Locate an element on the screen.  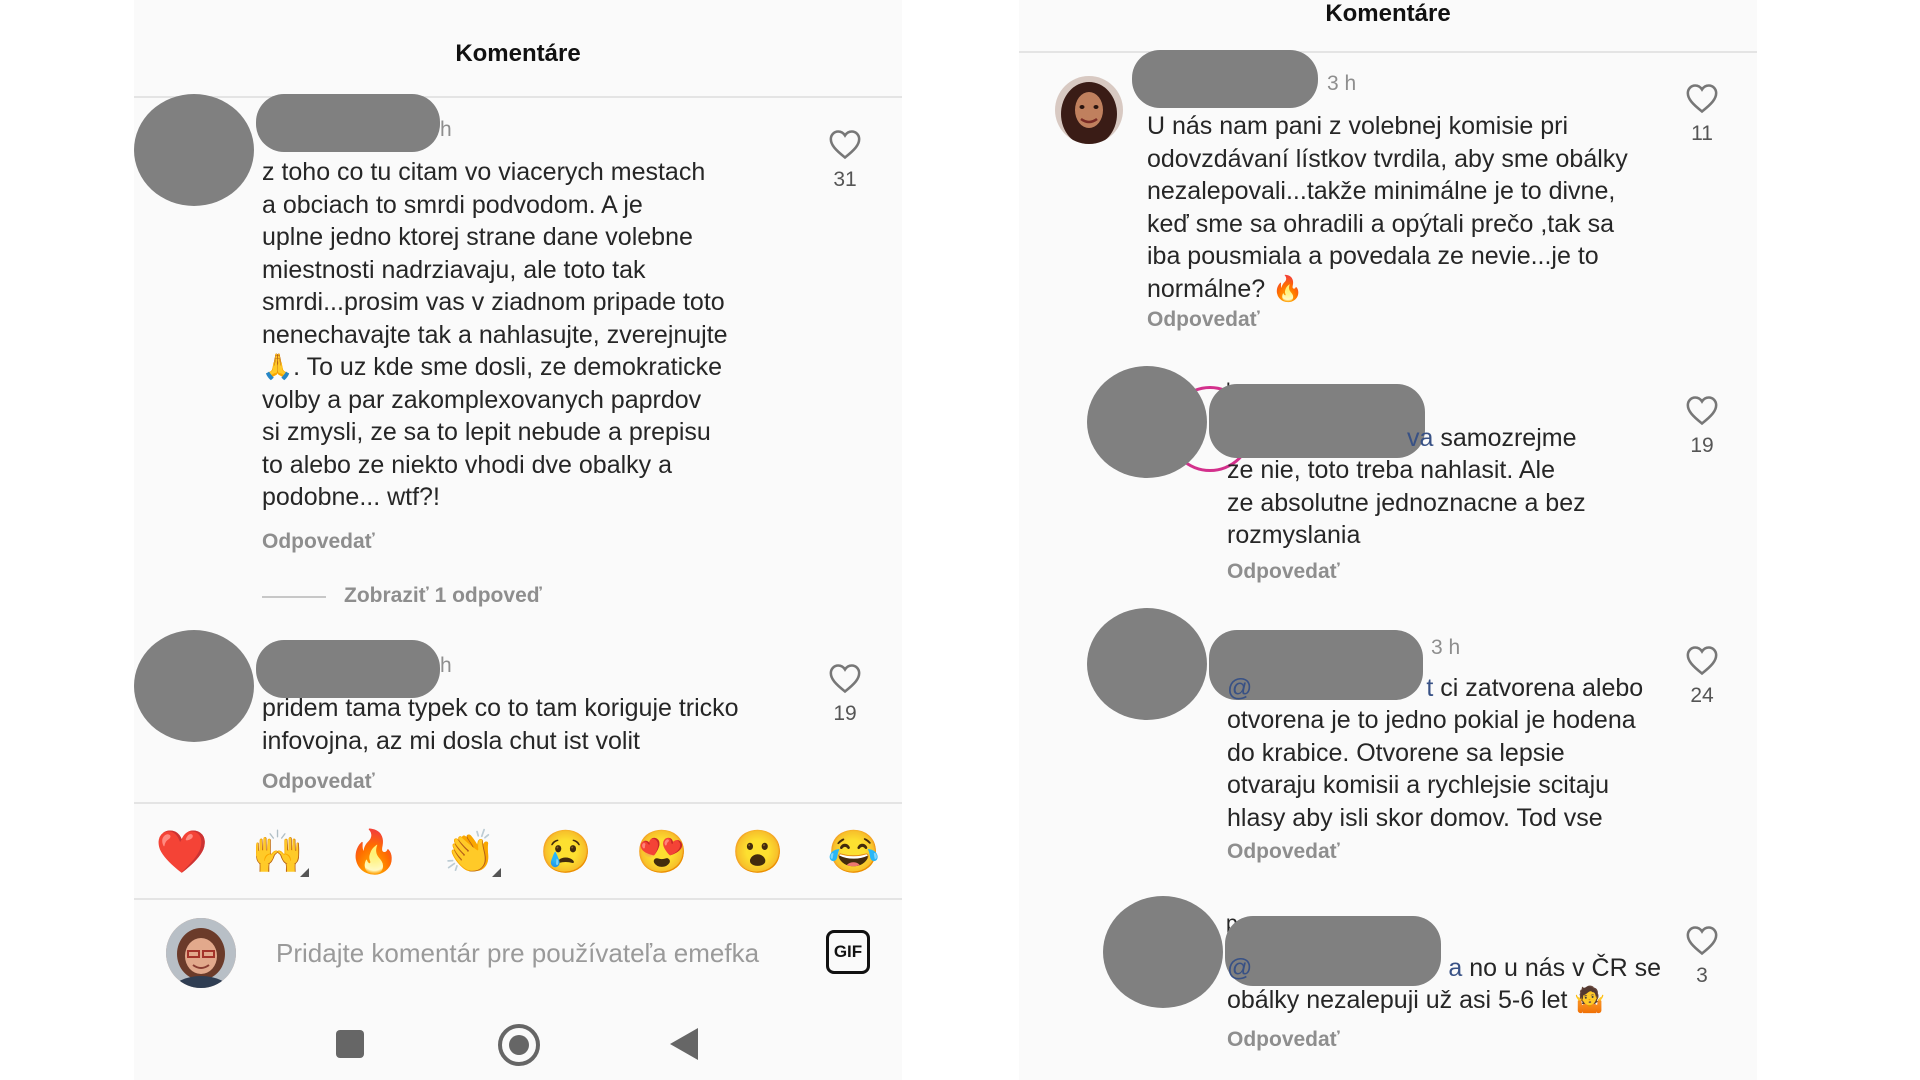
my-avatar is located at coordinates (201, 953).